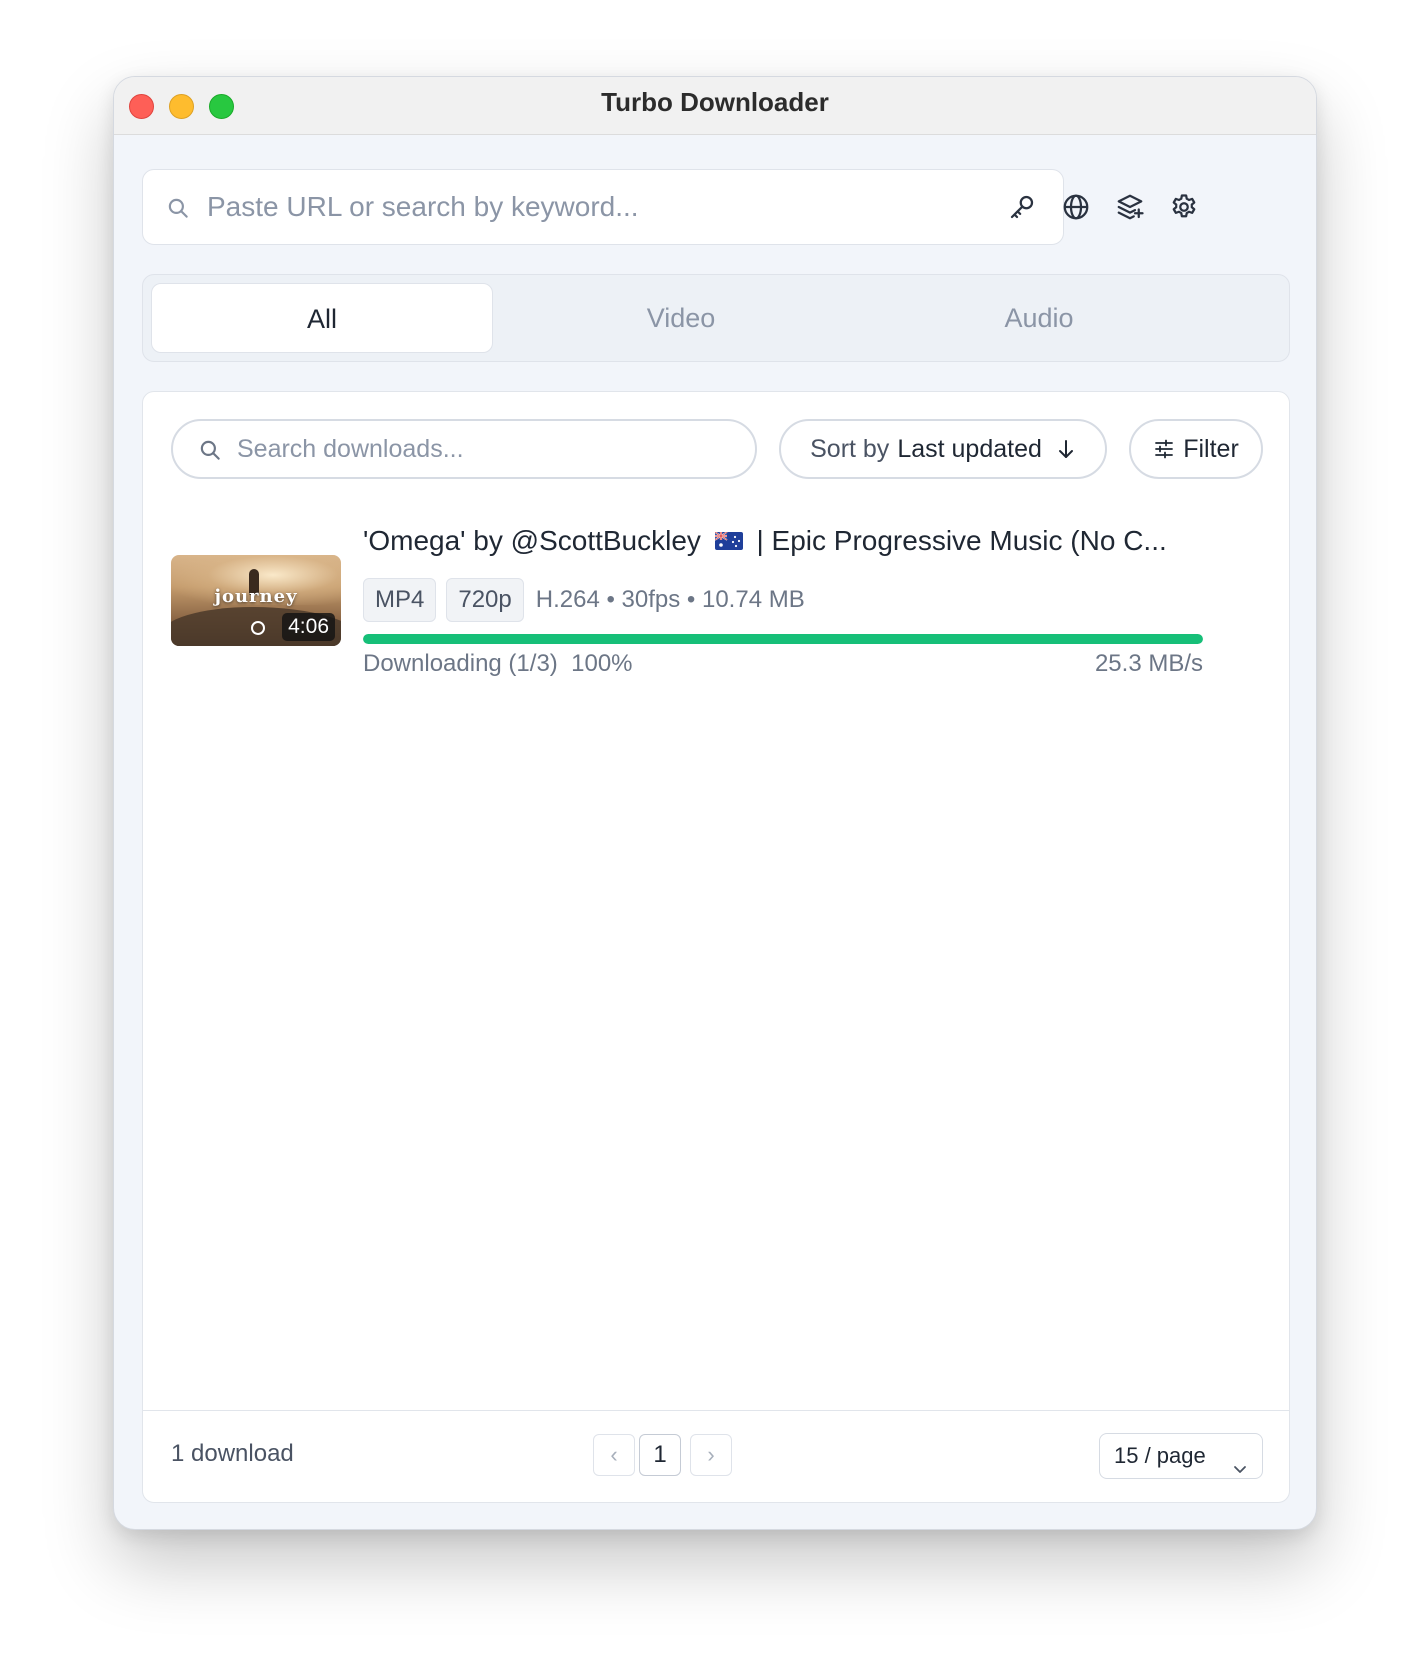 The image size is (1424, 1674). Describe the element at coordinates (1164, 449) in the screenshot. I see `sliders-icon` at that location.